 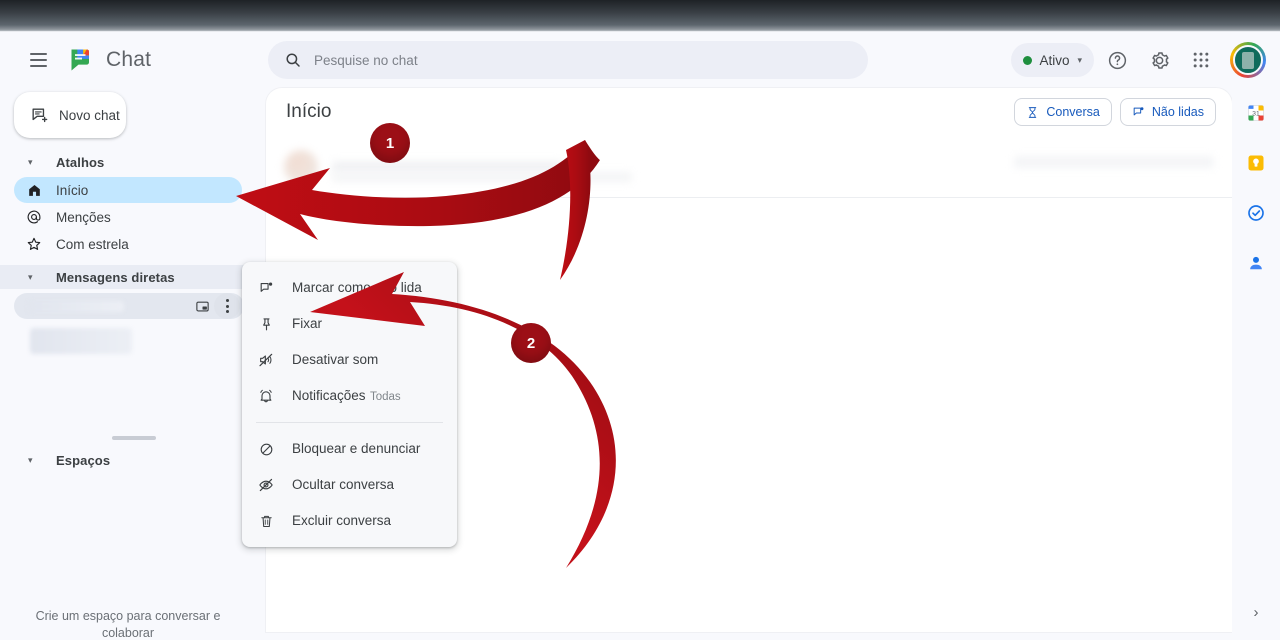 I want to click on gear-icon, so click(x=1160, y=60).